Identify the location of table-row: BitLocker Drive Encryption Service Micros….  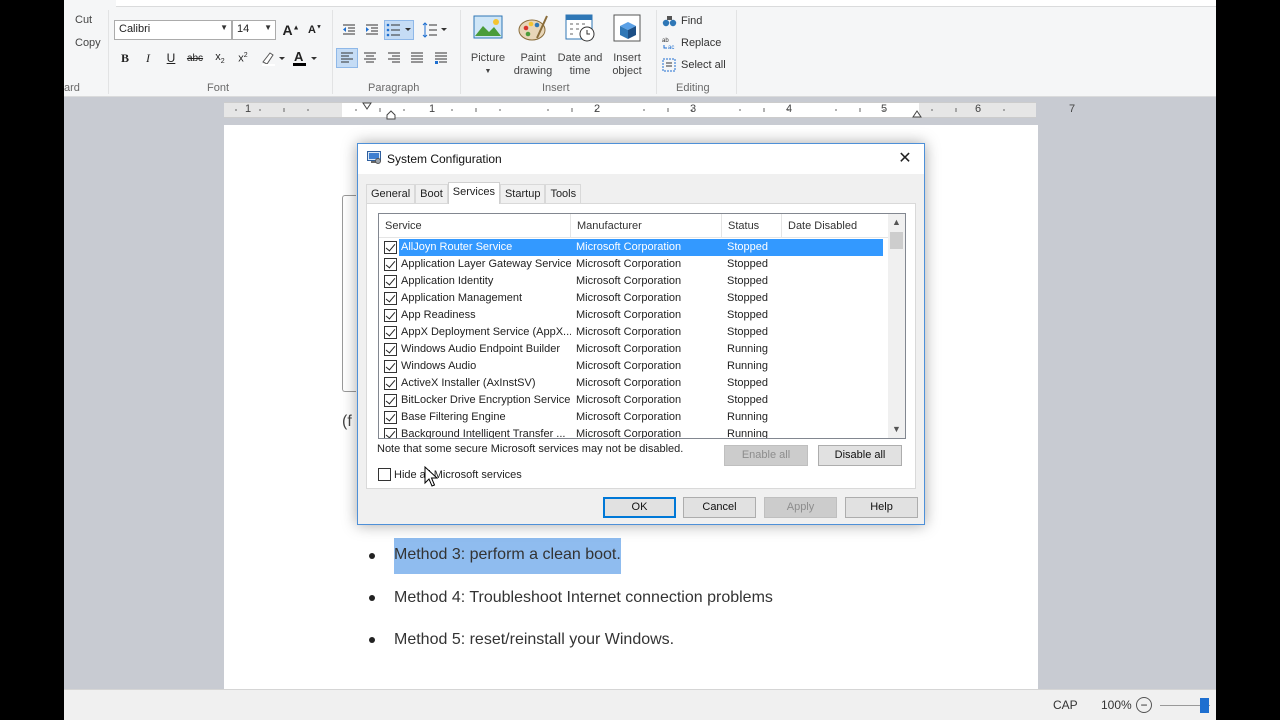
(634, 400).